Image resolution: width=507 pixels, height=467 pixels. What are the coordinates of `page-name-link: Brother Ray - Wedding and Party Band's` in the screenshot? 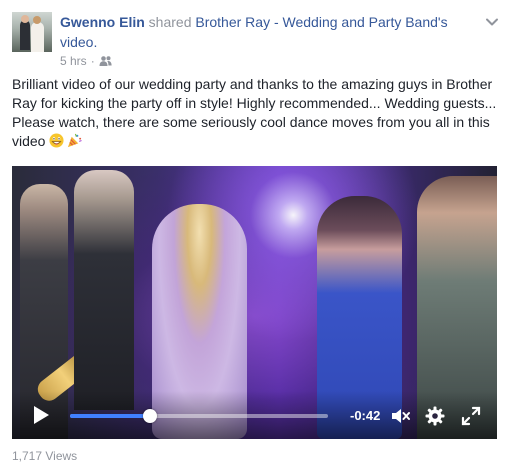 It's located at (321, 22).